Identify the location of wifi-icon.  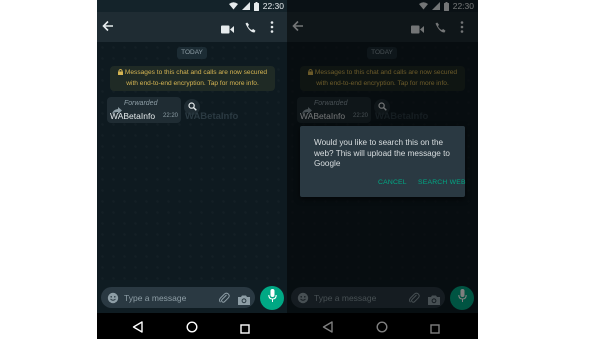
(233, 6).